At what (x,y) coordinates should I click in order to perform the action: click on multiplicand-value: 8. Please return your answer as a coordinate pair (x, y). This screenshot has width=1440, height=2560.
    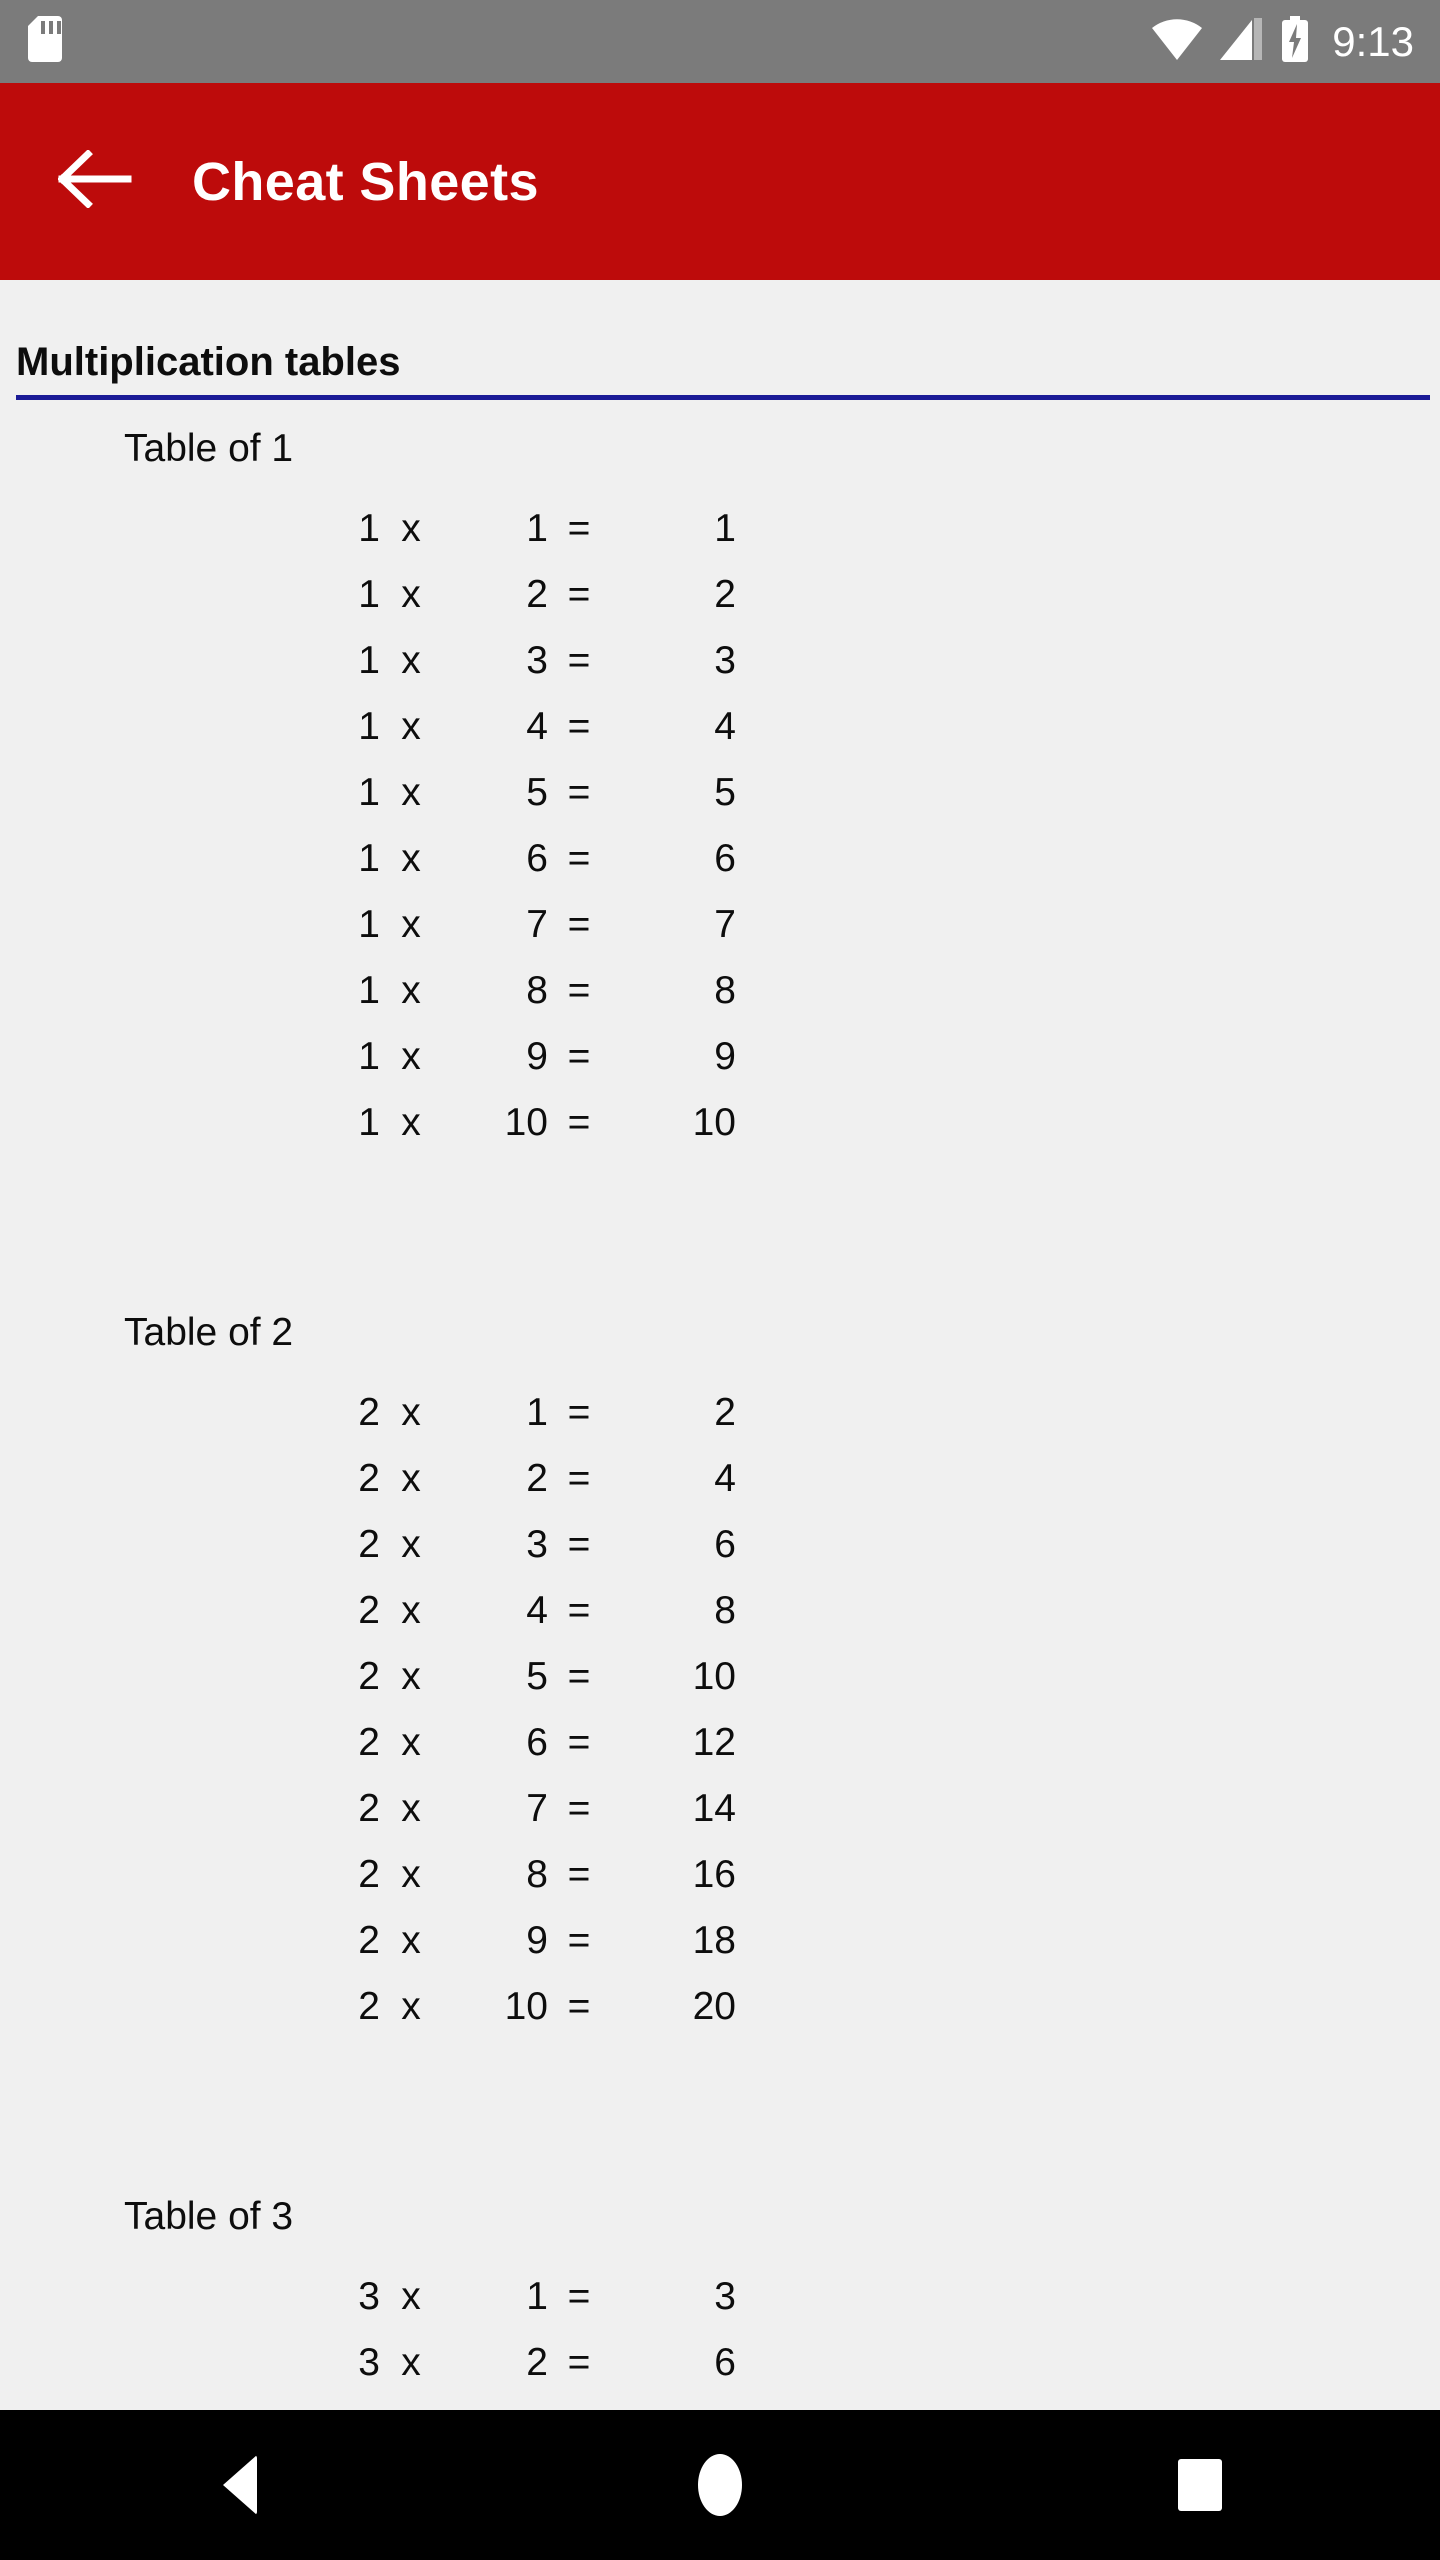
    Looking at the image, I should click on (537, 990).